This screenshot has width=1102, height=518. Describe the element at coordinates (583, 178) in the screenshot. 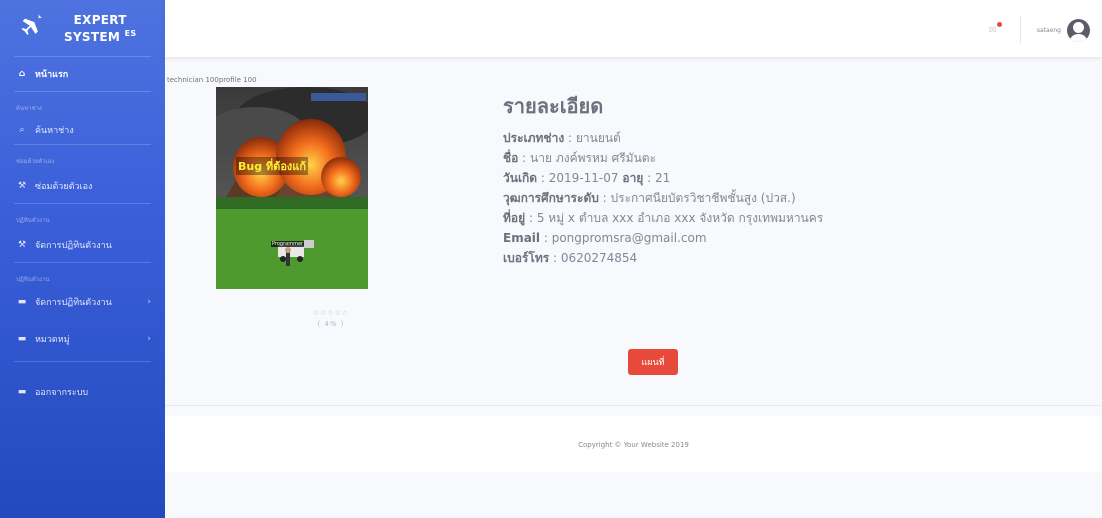

I see `detail-value: 2019-11-07` at that location.